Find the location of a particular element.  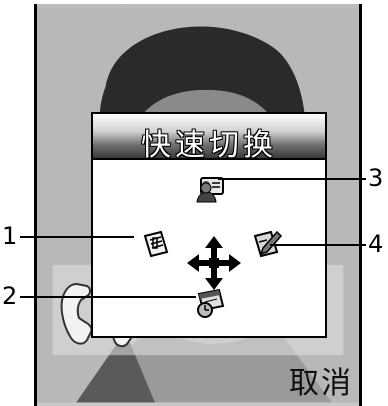

callout-label-1: 1 is located at coordinates (10, 236).